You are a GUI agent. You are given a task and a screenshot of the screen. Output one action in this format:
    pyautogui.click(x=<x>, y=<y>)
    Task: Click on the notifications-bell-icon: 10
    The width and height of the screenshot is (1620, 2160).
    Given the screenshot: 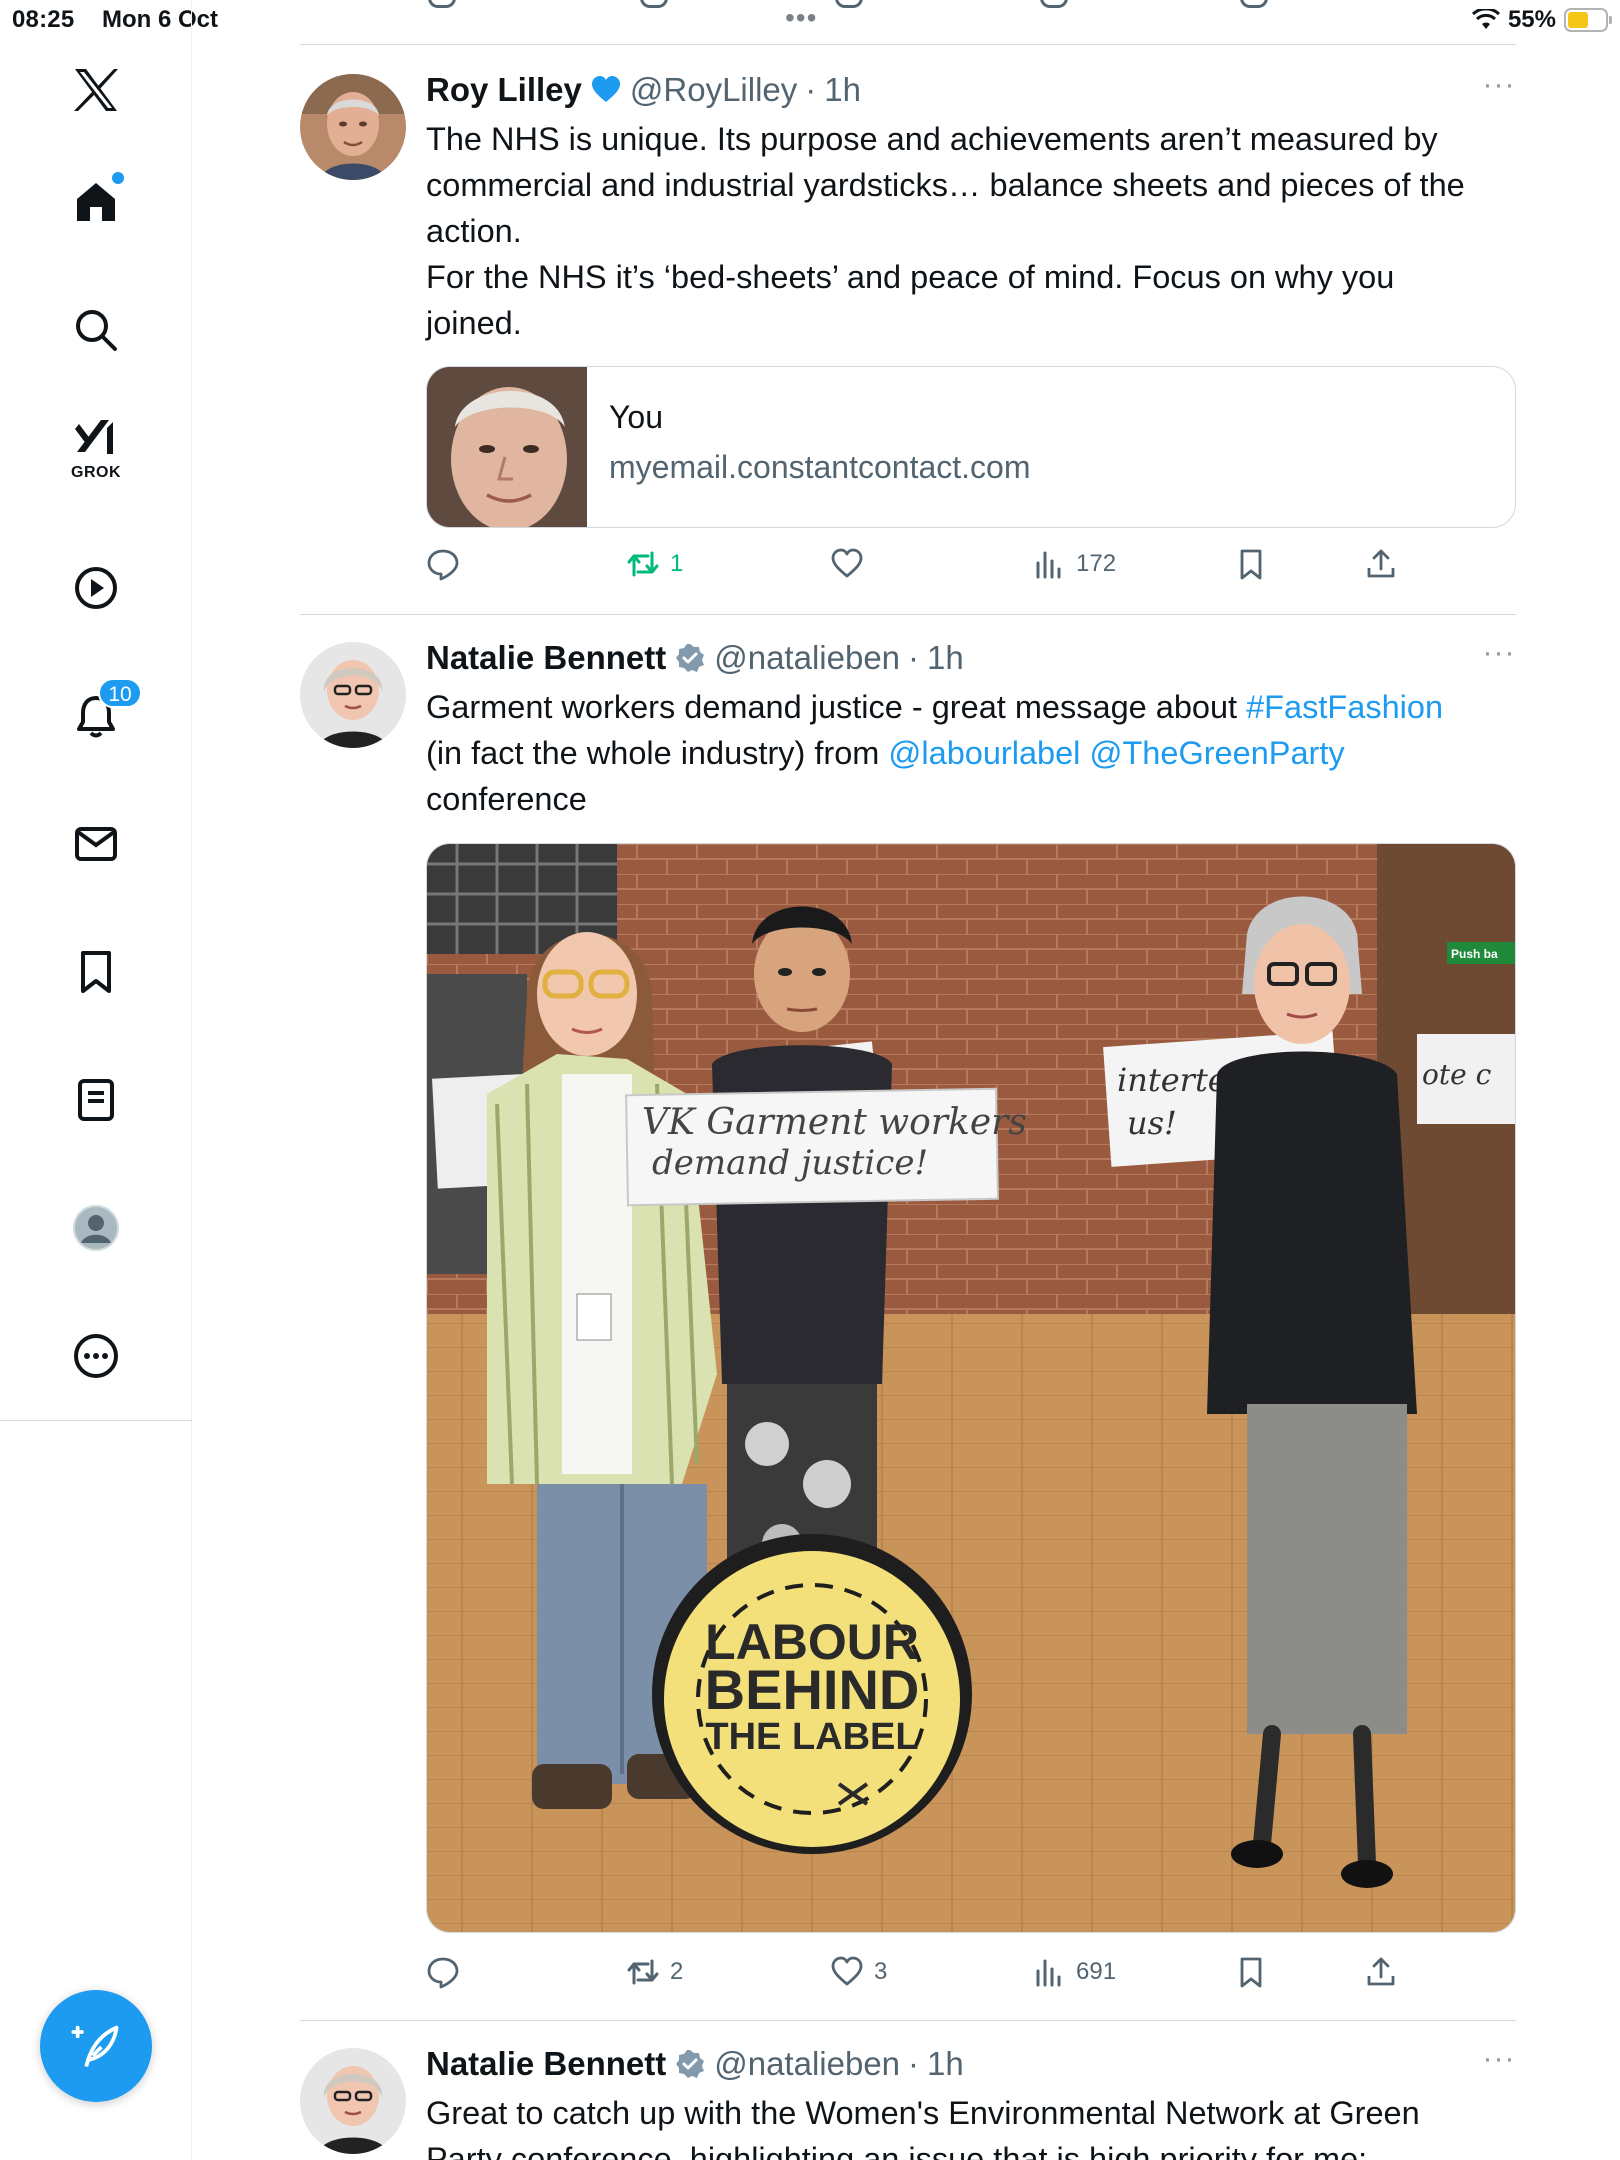 What is the action you would take?
    pyautogui.click(x=96, y=716)
    